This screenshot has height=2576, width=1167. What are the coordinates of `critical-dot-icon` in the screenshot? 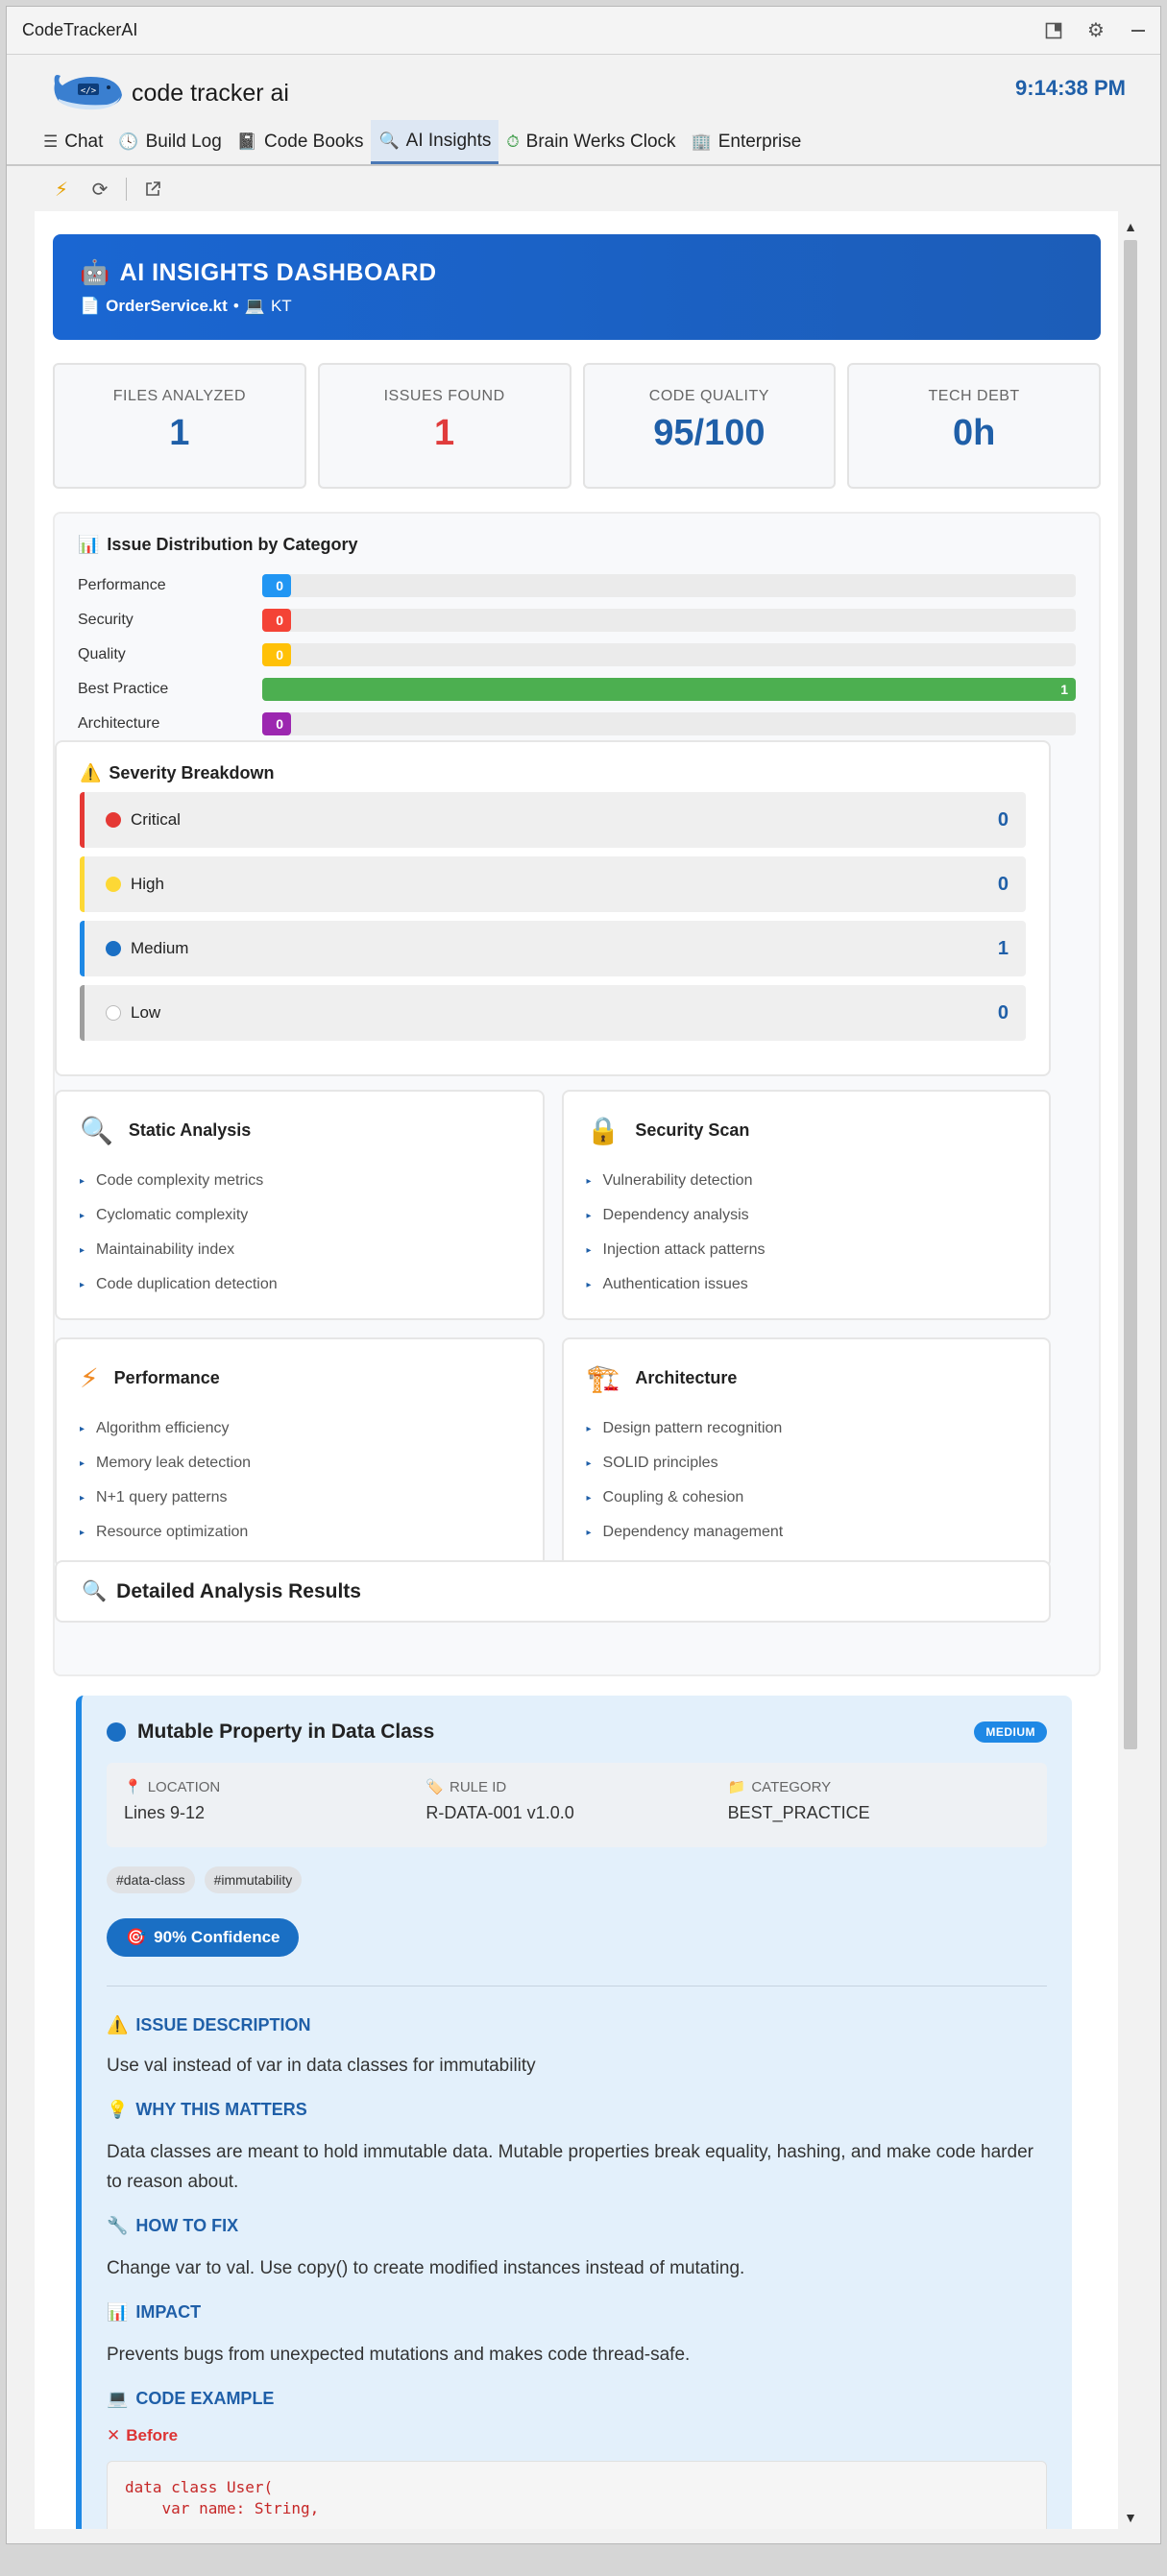 It's located at (113, 820).